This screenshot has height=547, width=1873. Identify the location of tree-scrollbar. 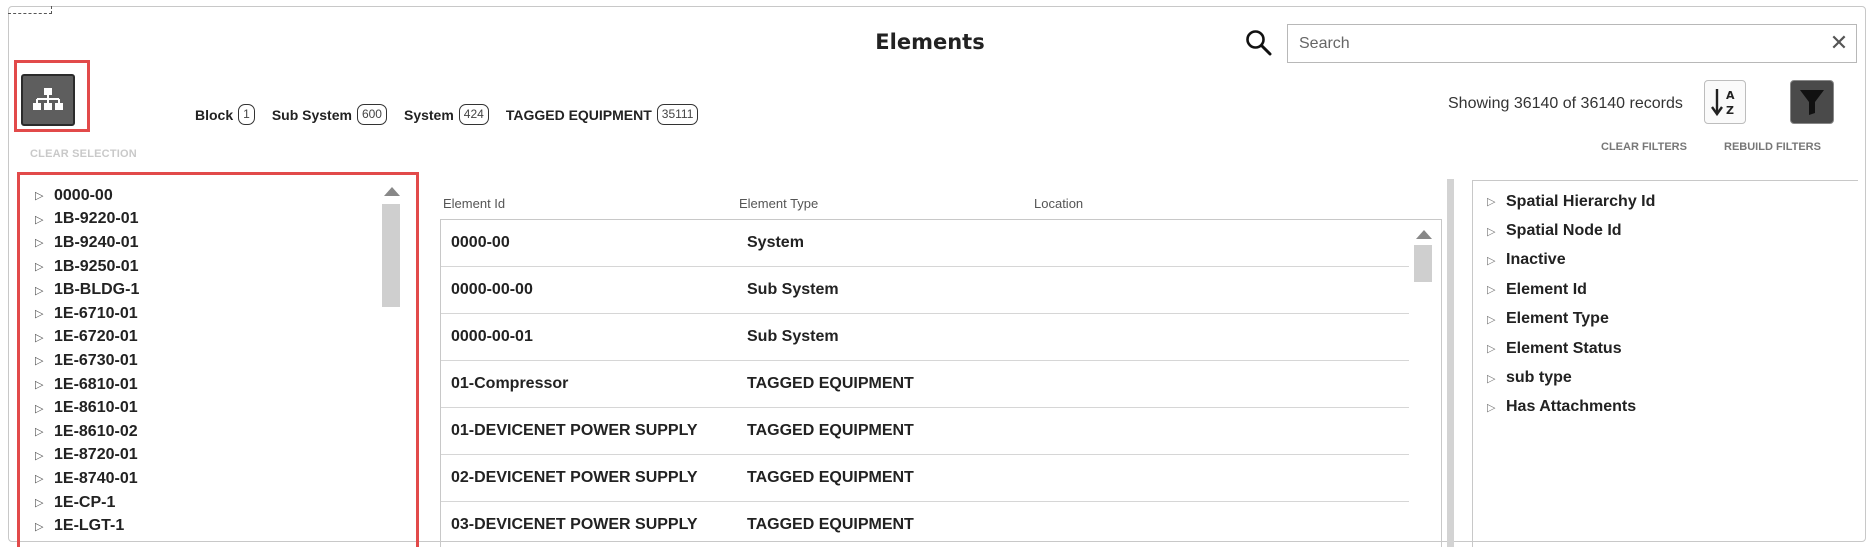
(392, 247).